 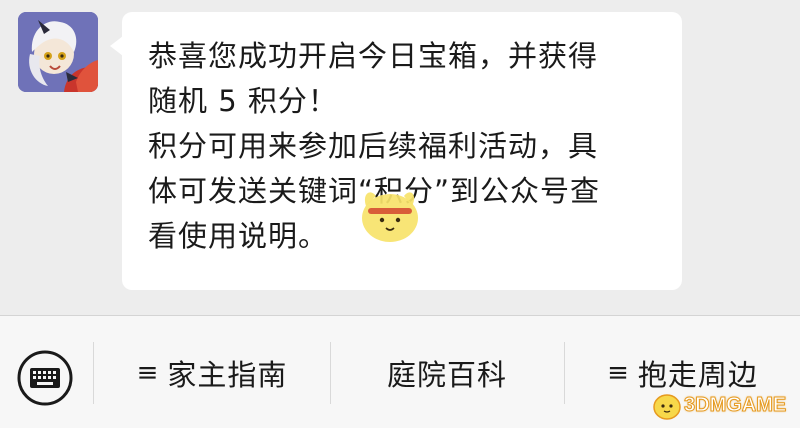 What do you see at coordinates (667, 407) in the screenshot?
I see `watermark-mascot-icon` at bounding box center [667, 407].